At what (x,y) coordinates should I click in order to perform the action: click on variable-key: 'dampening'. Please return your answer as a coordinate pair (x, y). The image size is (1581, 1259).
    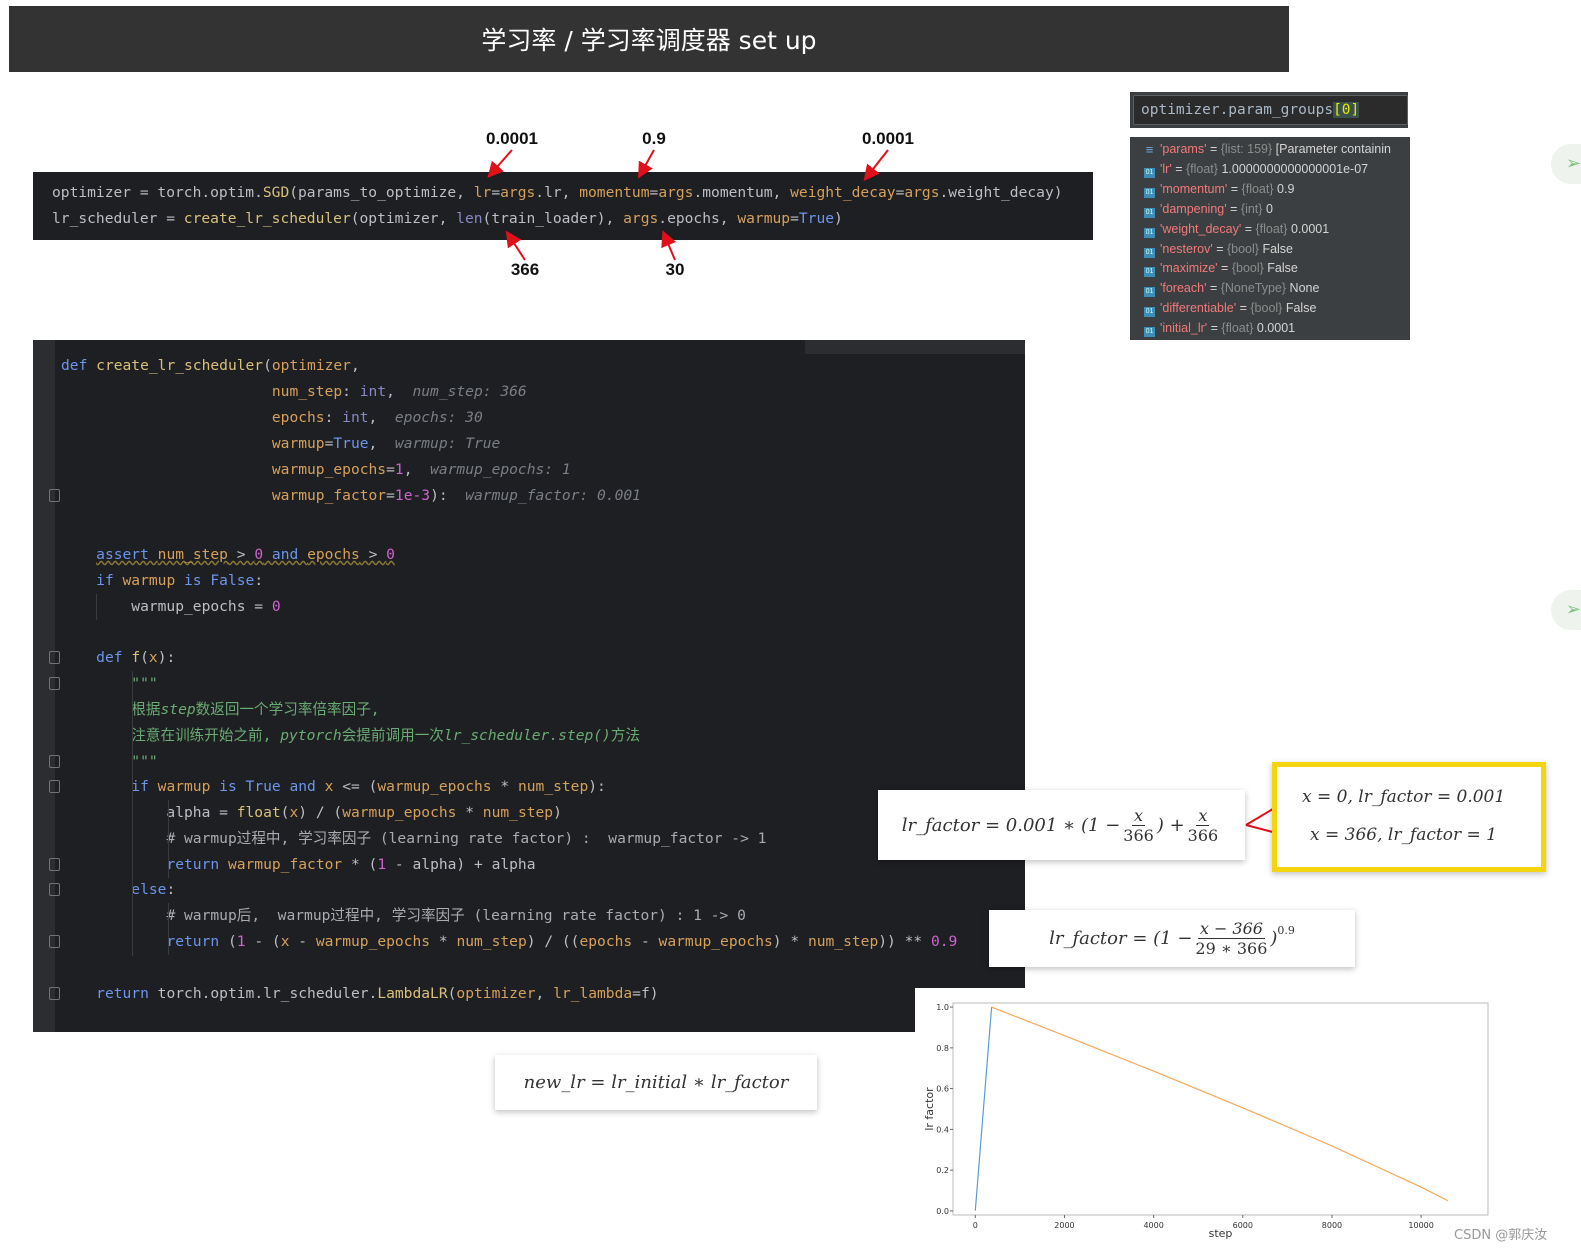
    Looking at the image, I should click on (1193, 208).